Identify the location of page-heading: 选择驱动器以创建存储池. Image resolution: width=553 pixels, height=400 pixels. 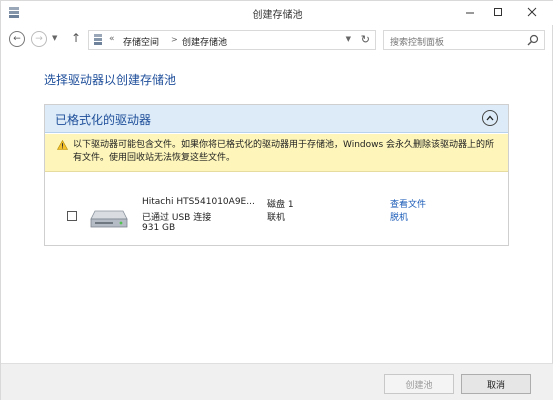
(110, 80).